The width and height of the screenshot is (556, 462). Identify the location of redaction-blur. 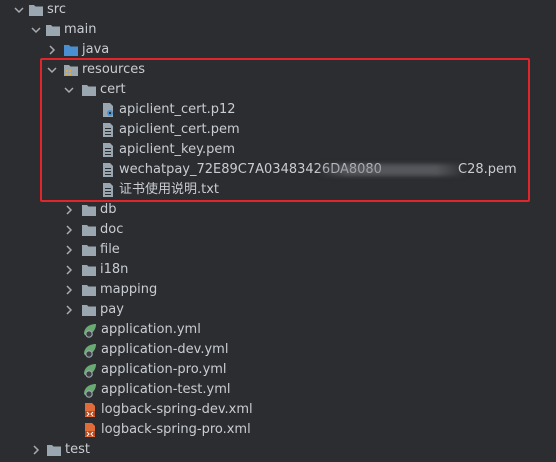
(392, 170).